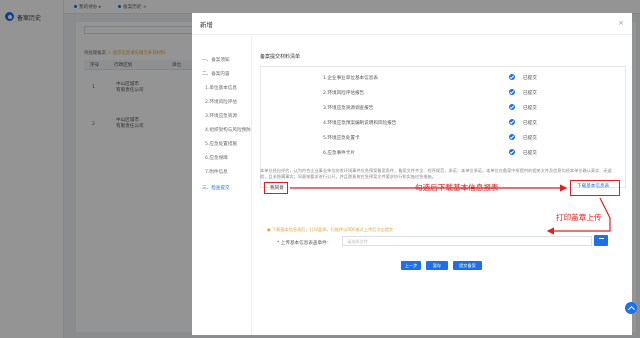  What do you see at coordinates (221, 88) in the screenshot?
I see `step-unit-info: 1.单位基本信息` at bounding box center [221, 88].